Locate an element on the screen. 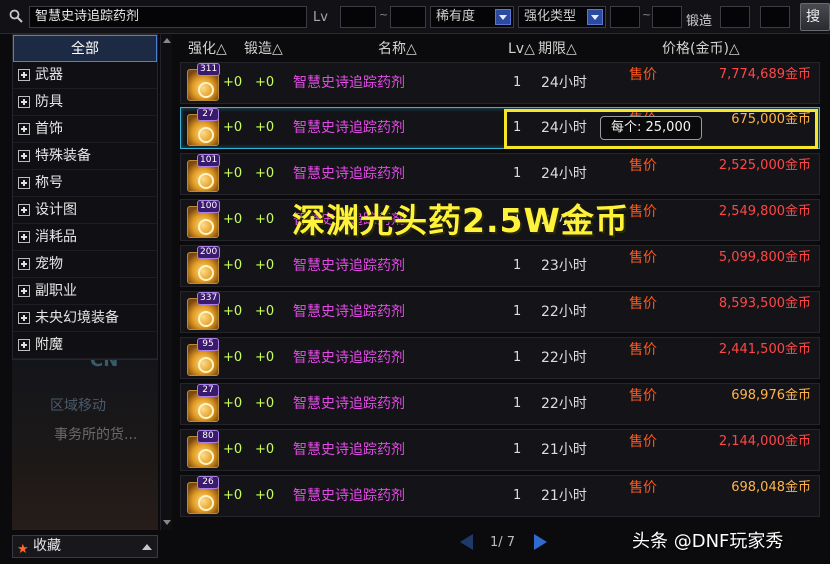  sort-forge: 锻造△ is located at coordinates (263, 49).